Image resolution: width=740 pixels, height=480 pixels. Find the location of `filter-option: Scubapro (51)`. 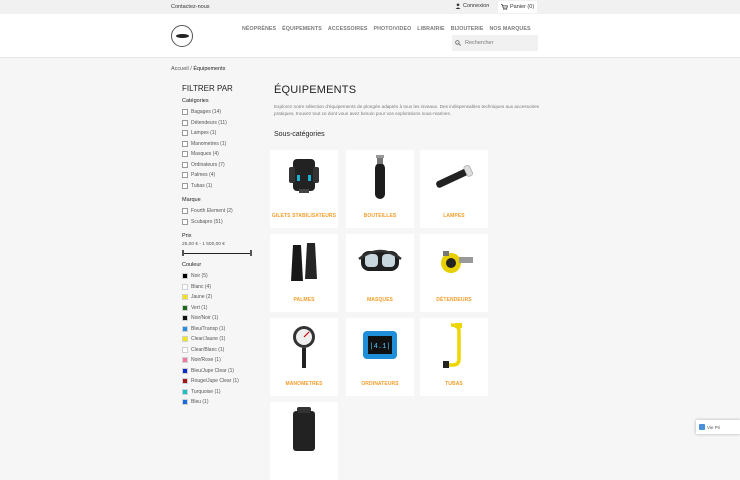

filter-option: Scubapro (51) is located at coordinates (222, 222).